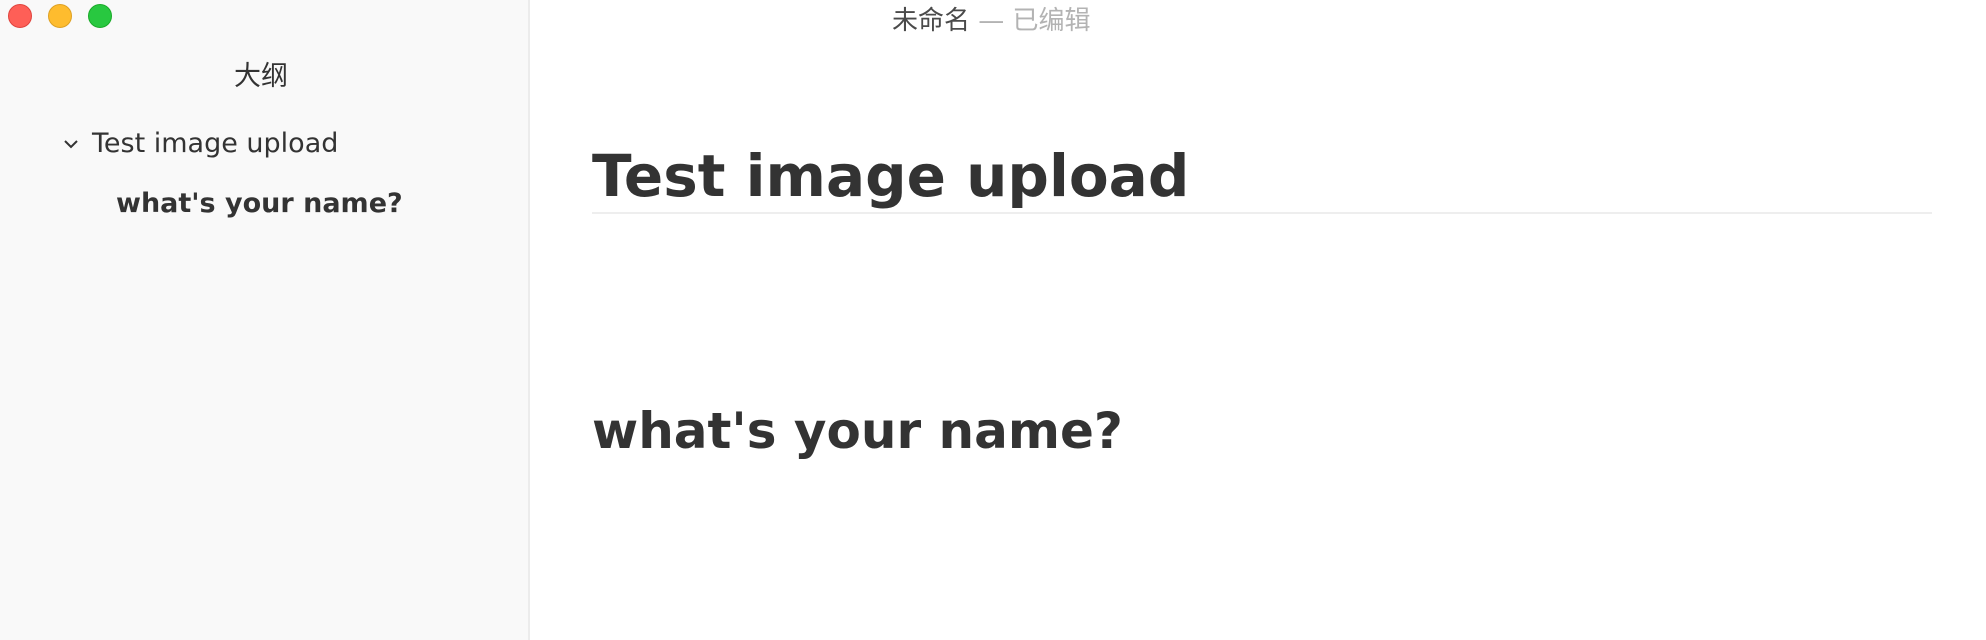 Image resolution: width=1986 pixels, height=640 pixels. Describe the element at coordinates (71, 144) in the screenshot. I see `chevron-down-icon` at that location.